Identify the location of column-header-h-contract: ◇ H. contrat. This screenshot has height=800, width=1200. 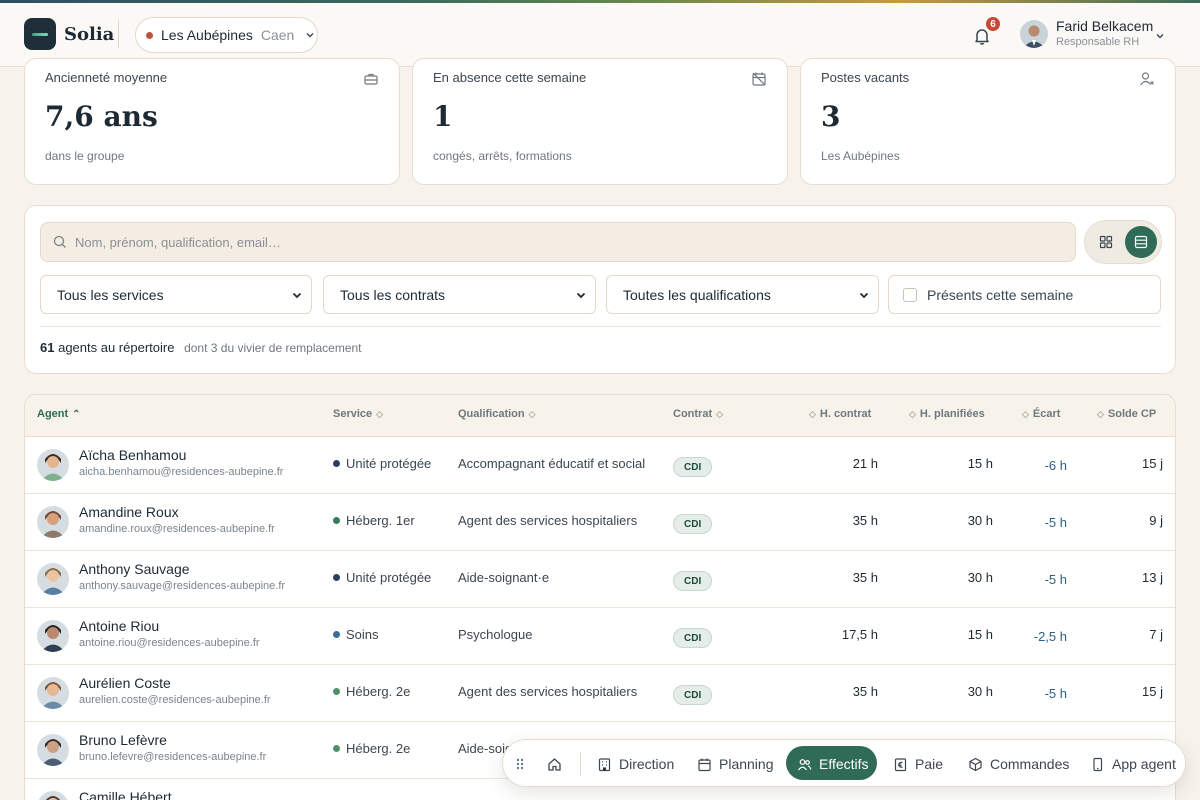
(840, 414).